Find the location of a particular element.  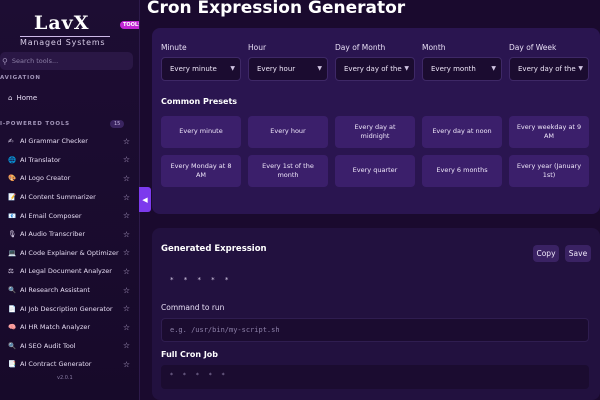

month-label: Month is located at coordinates (434, 47).